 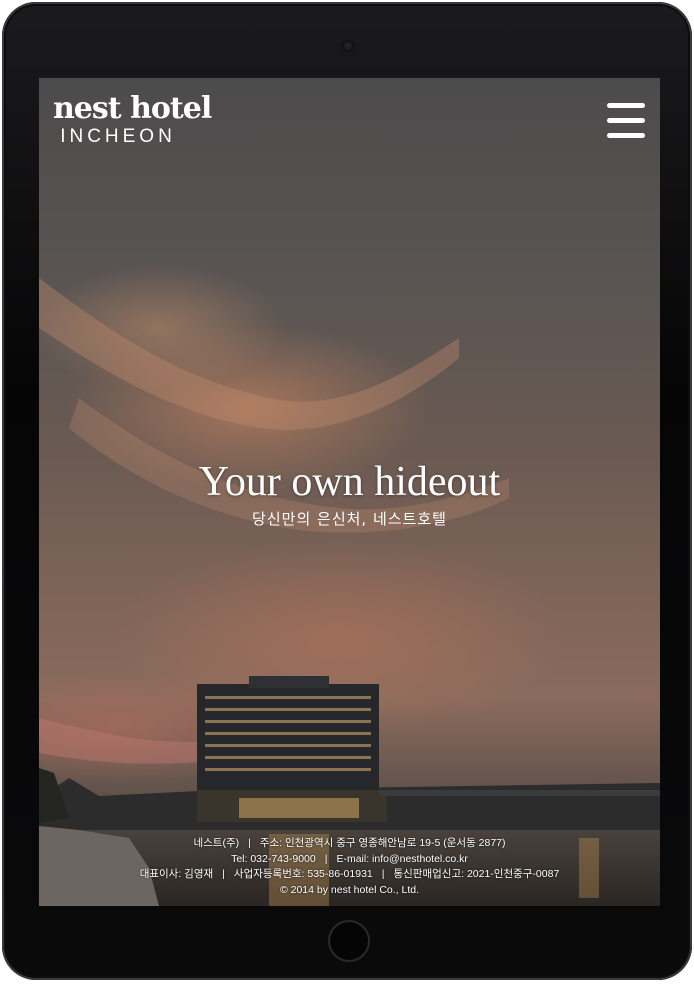 I want to click on email: E-mail: info@nesthotel.co.kr, so click(x=401, y=859).